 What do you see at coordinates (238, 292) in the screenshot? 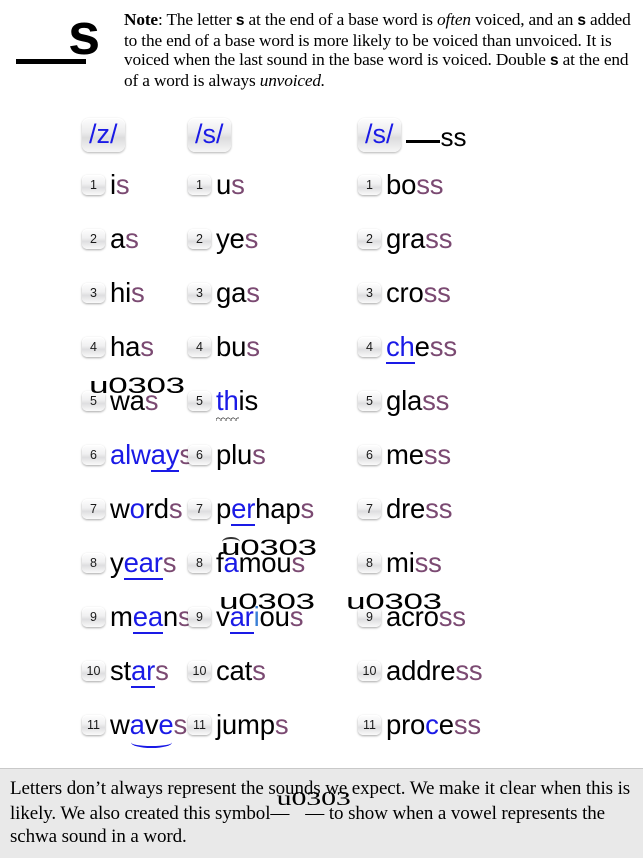
I see `word-gas: gas` at bounding box center [238, 292].